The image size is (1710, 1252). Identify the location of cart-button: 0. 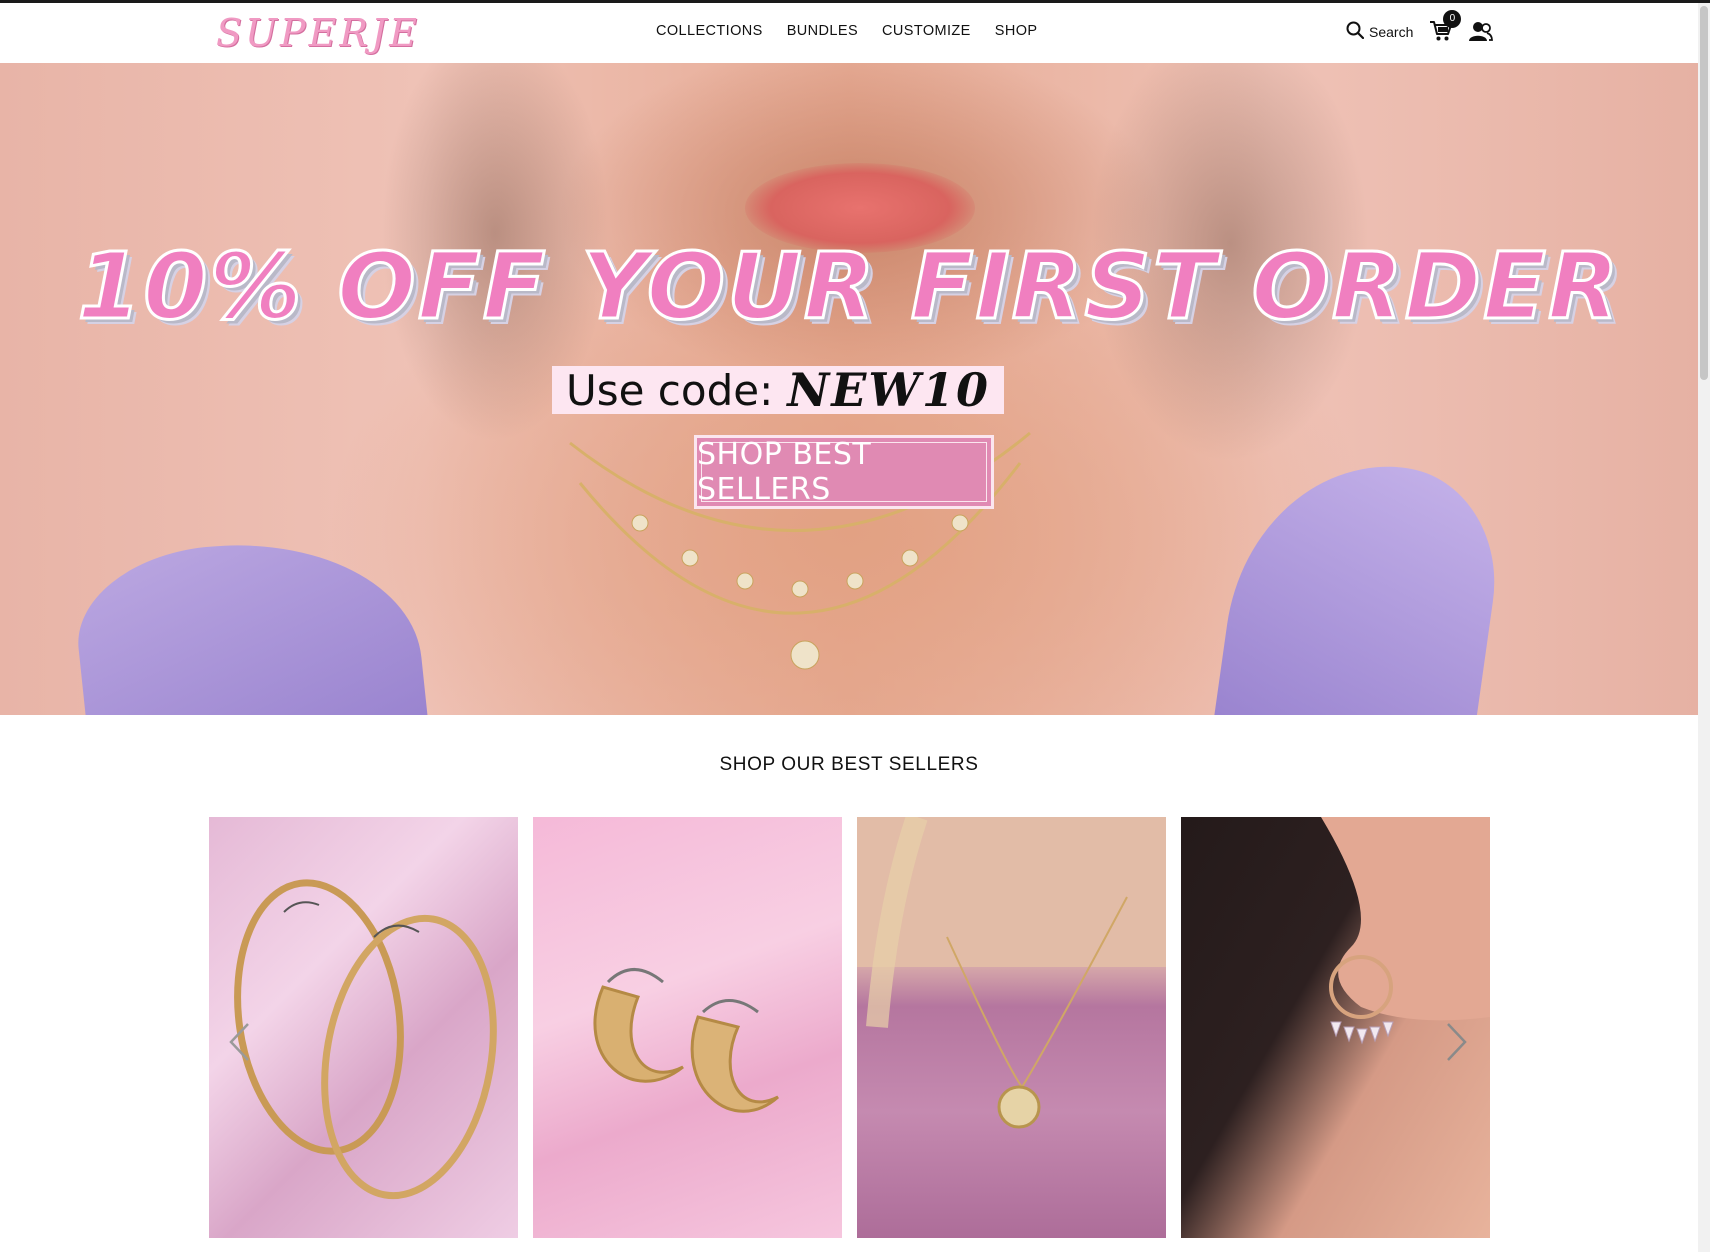
(1445, 28).